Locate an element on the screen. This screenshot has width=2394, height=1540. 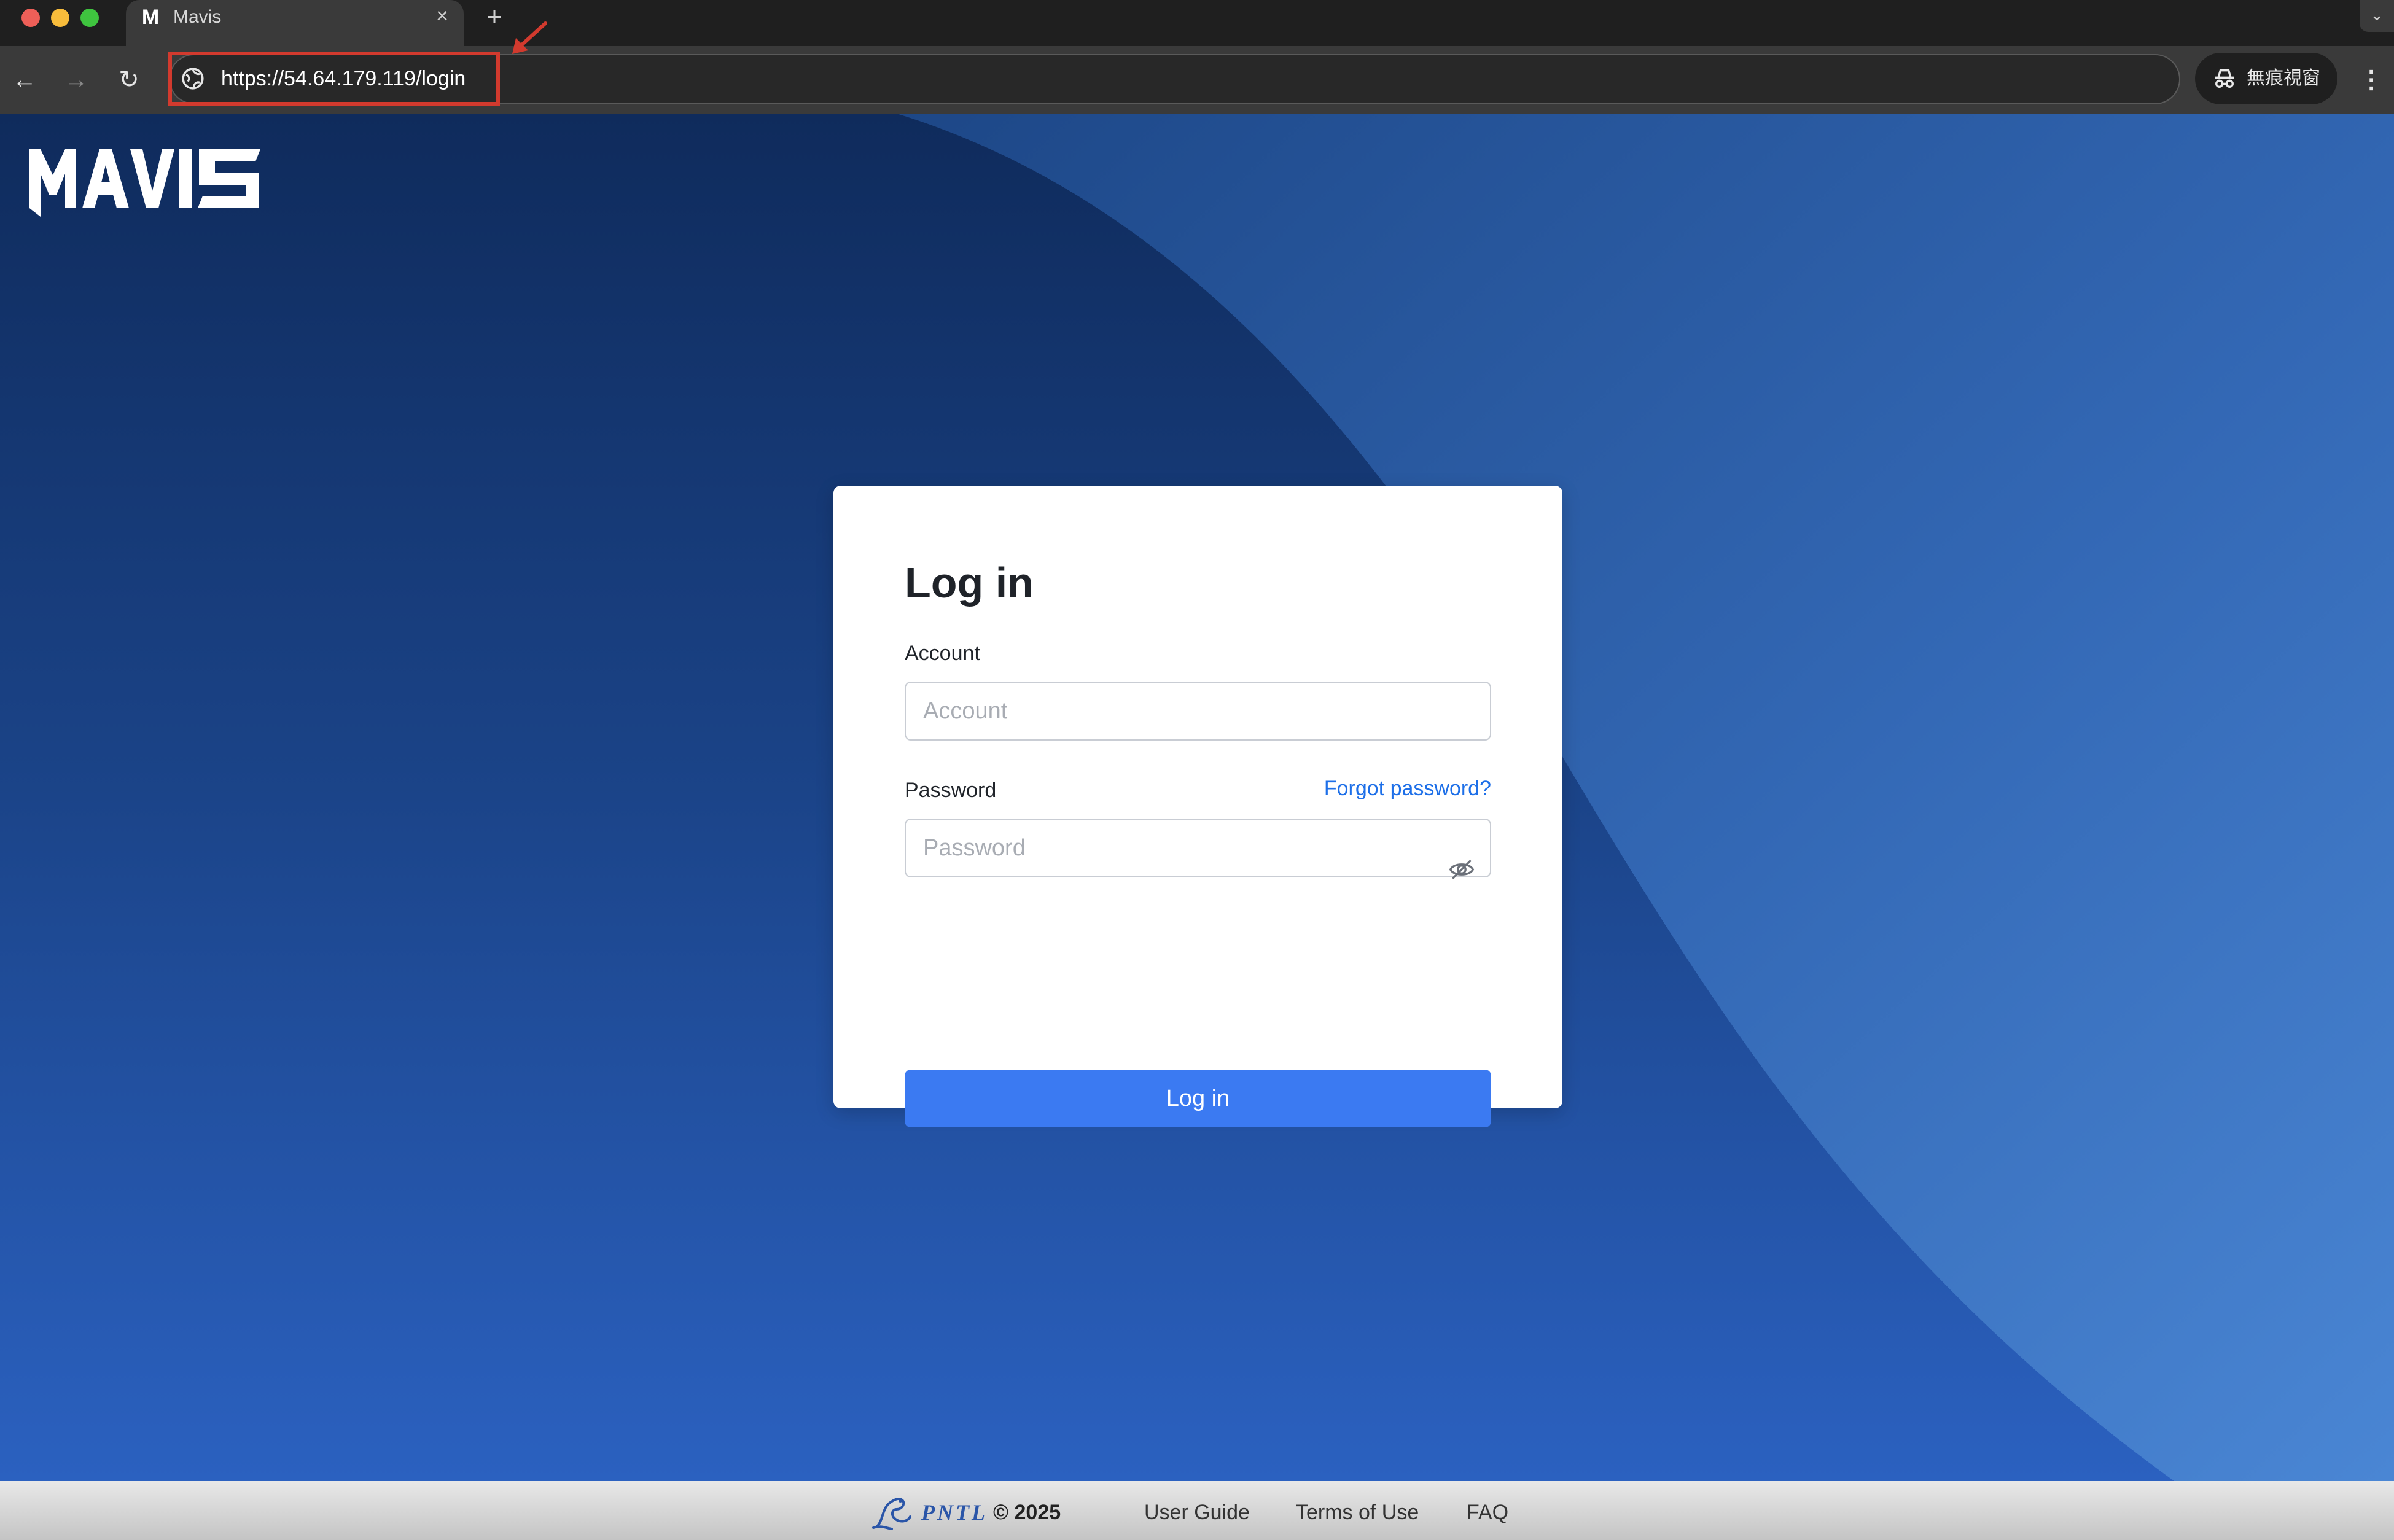
mavis-logo is located at coordinates (144, 183).